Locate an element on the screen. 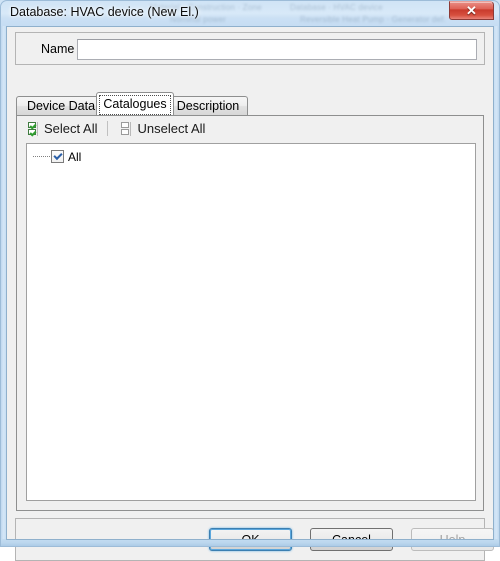  unselect-all-button: Unselect All is located at coordinates (162, 129).